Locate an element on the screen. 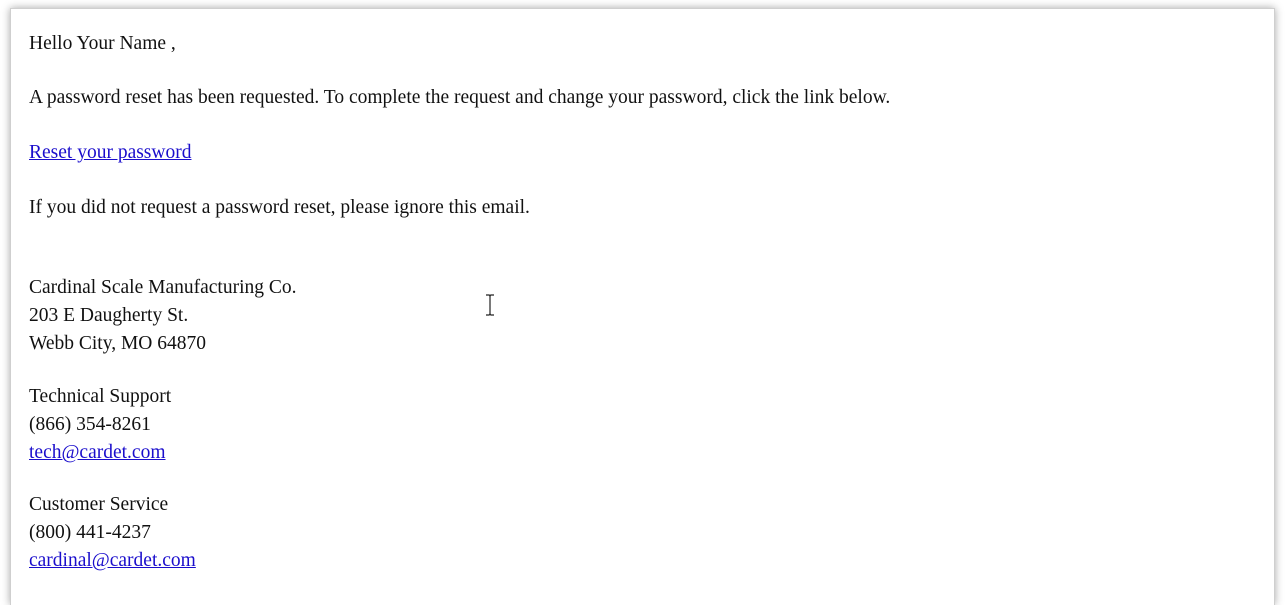 Image resolution: width=1285 pixels, height=605 pixels. customer-service-label: Customer Service is located at coordinates (99, 504).